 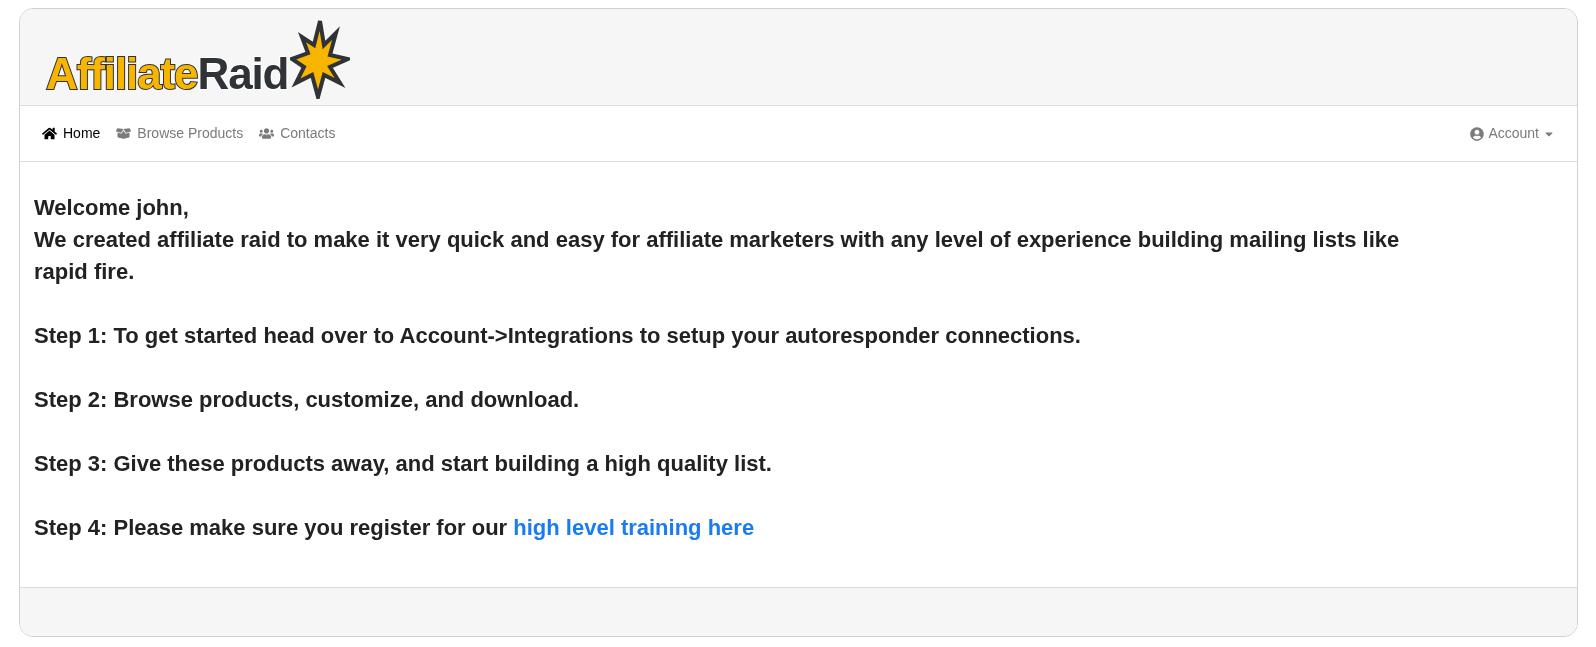 What do you see at coordinates (395, 528) in the screenshot?
I see `step-text: Step 4: Please make sure you register for our high level training here` at bounding box center [395, 528].